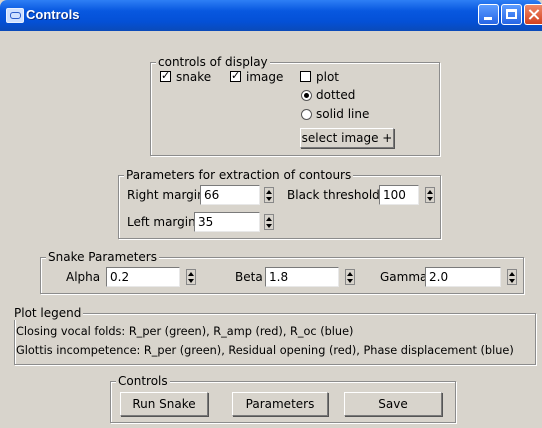  I want to click on solid-line-radio, so click(306, 114).